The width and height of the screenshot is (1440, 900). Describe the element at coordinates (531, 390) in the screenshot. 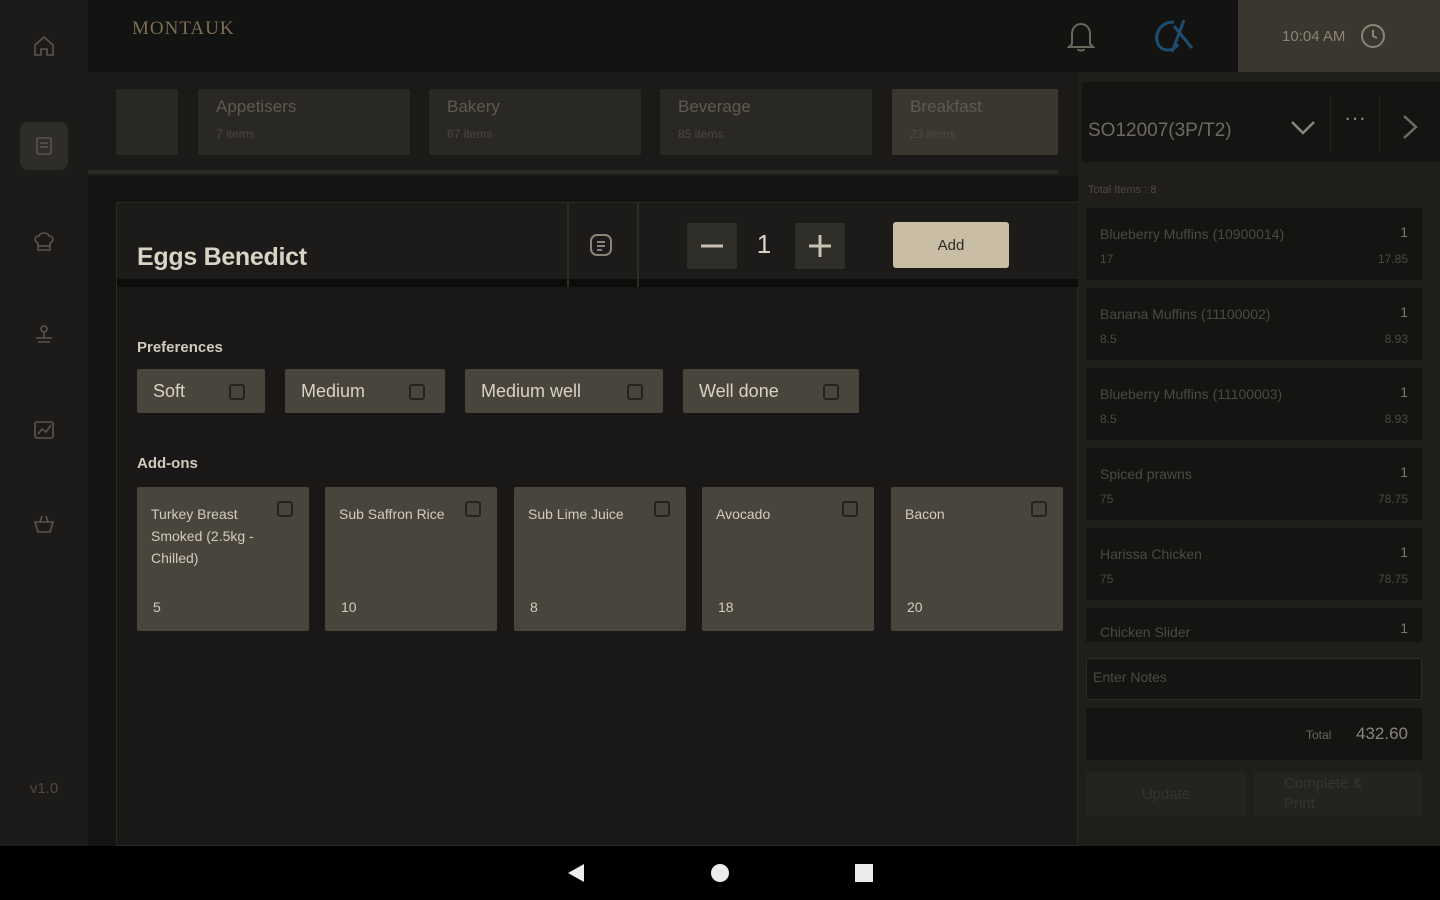

I see `preference-label: Medium well` at that location.